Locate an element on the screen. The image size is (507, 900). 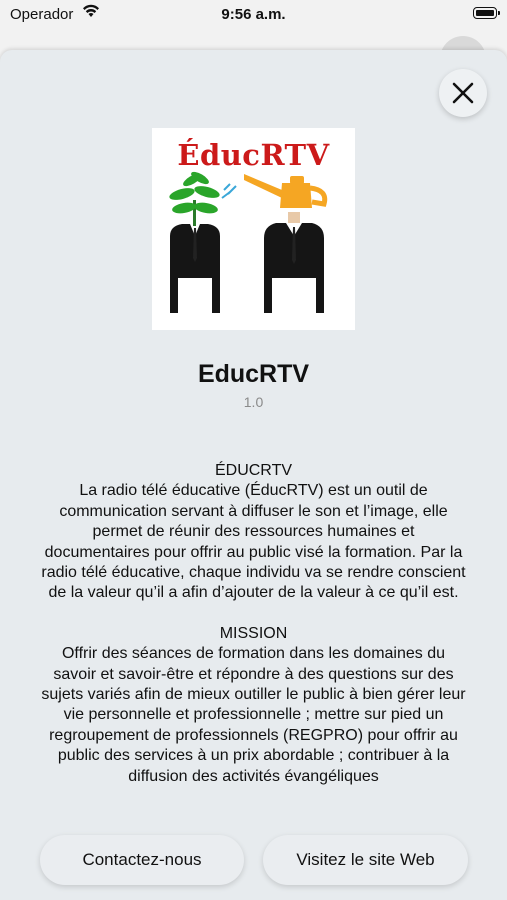
app-version: 1.0 is located at coordinates (253, 402).